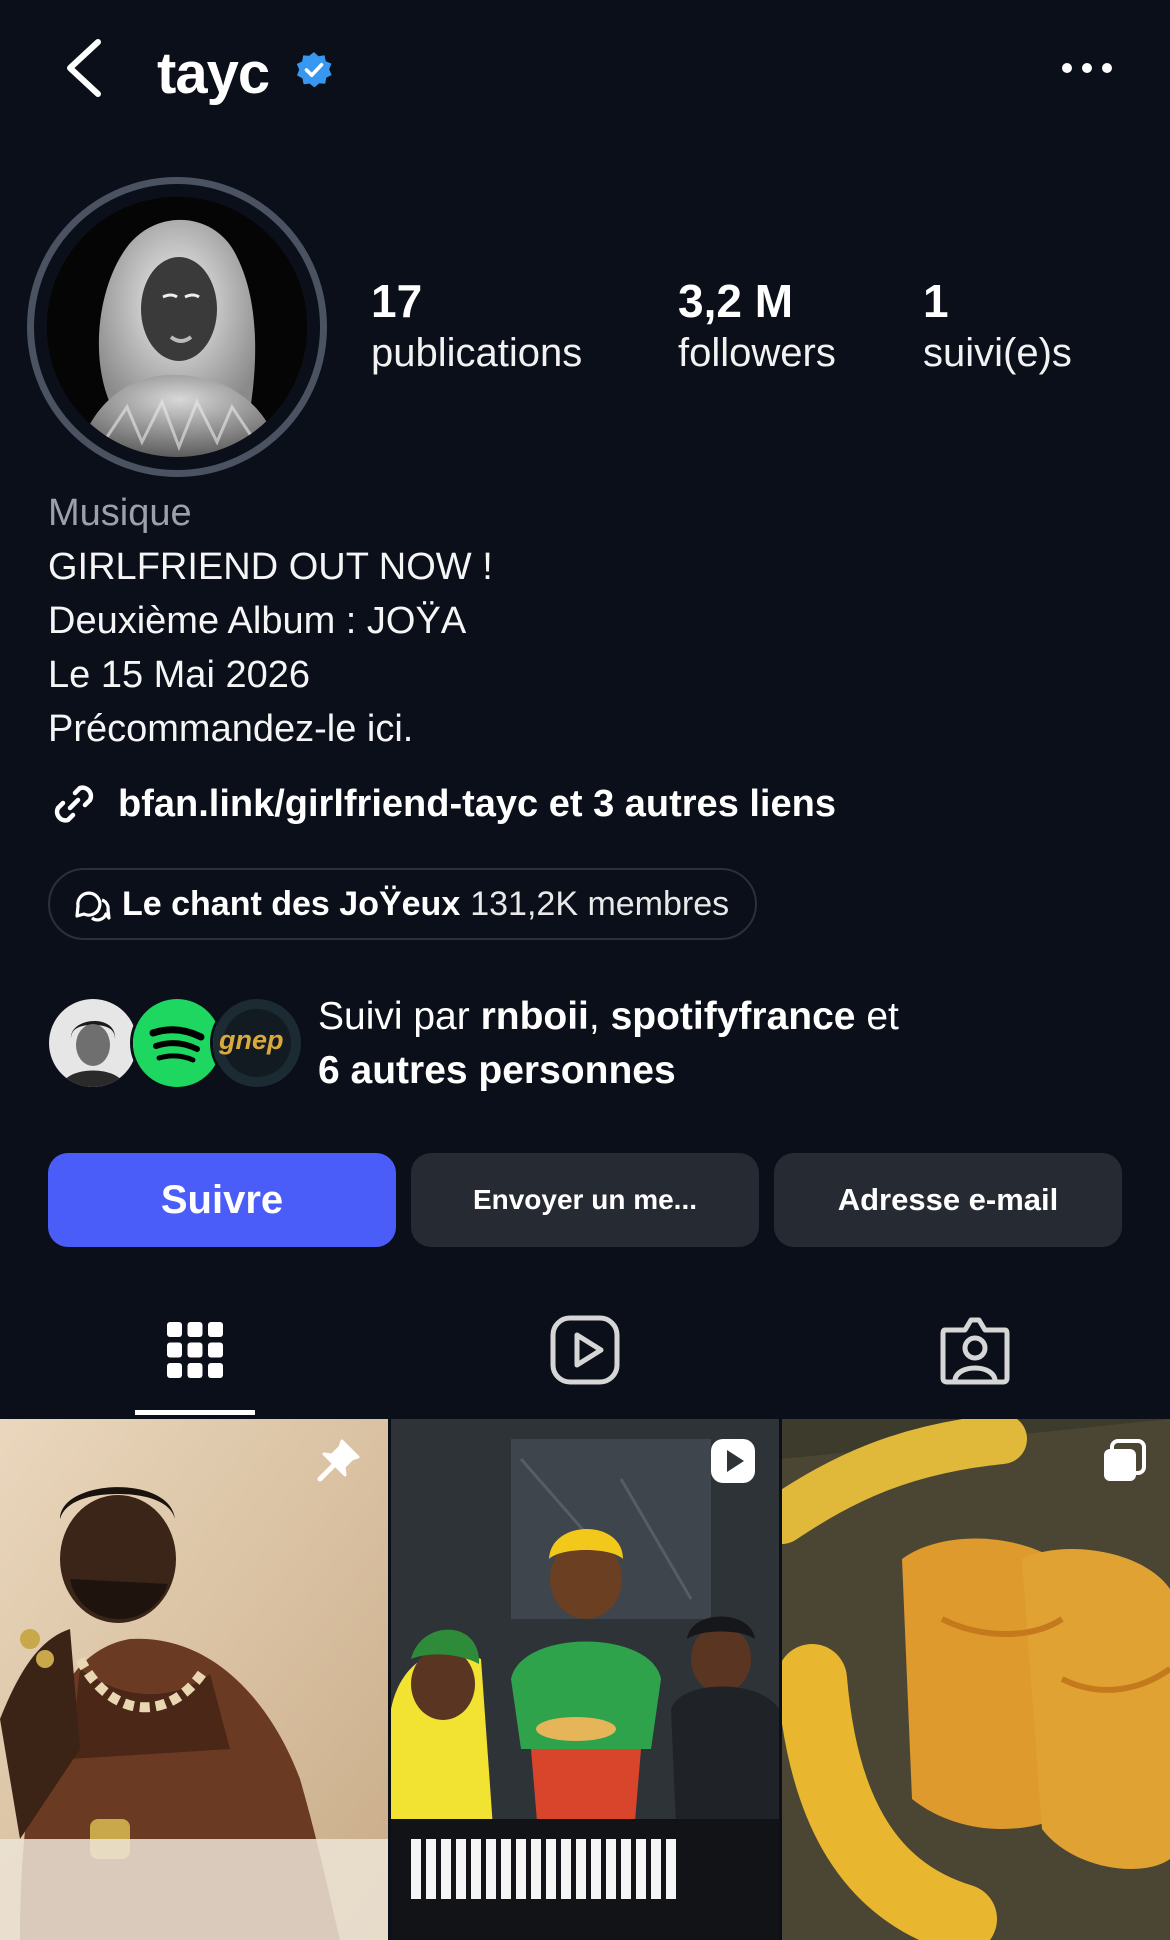 The height and width of the screenshot is (1940, 1170). What do you see at coordinates (270, 567) in the screenshot?
I see `bio-line: GIRLFRIEND OUT NOW !` at bounding box center [270, 567].